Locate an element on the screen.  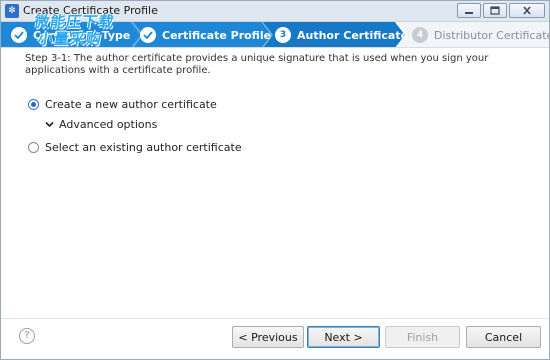
radio-button-selected is located at coordinates (33, 104).